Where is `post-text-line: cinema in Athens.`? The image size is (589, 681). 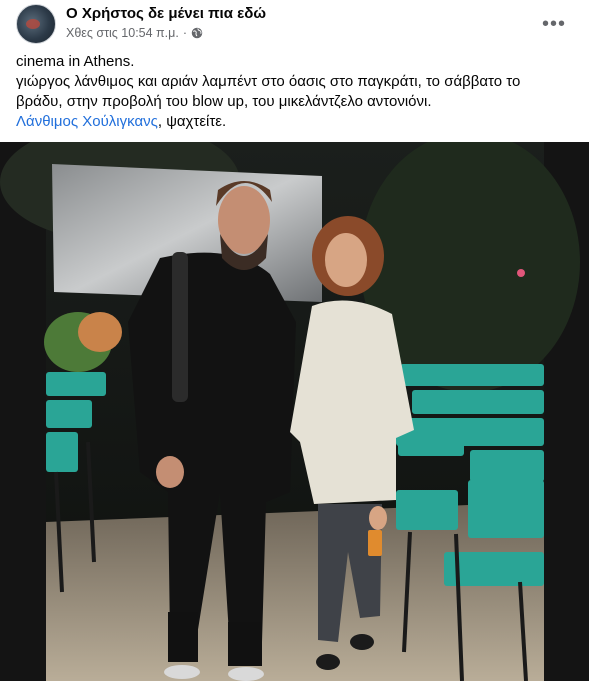 post-text-line: cinema in Athens. is located at coordinates (75, 61).